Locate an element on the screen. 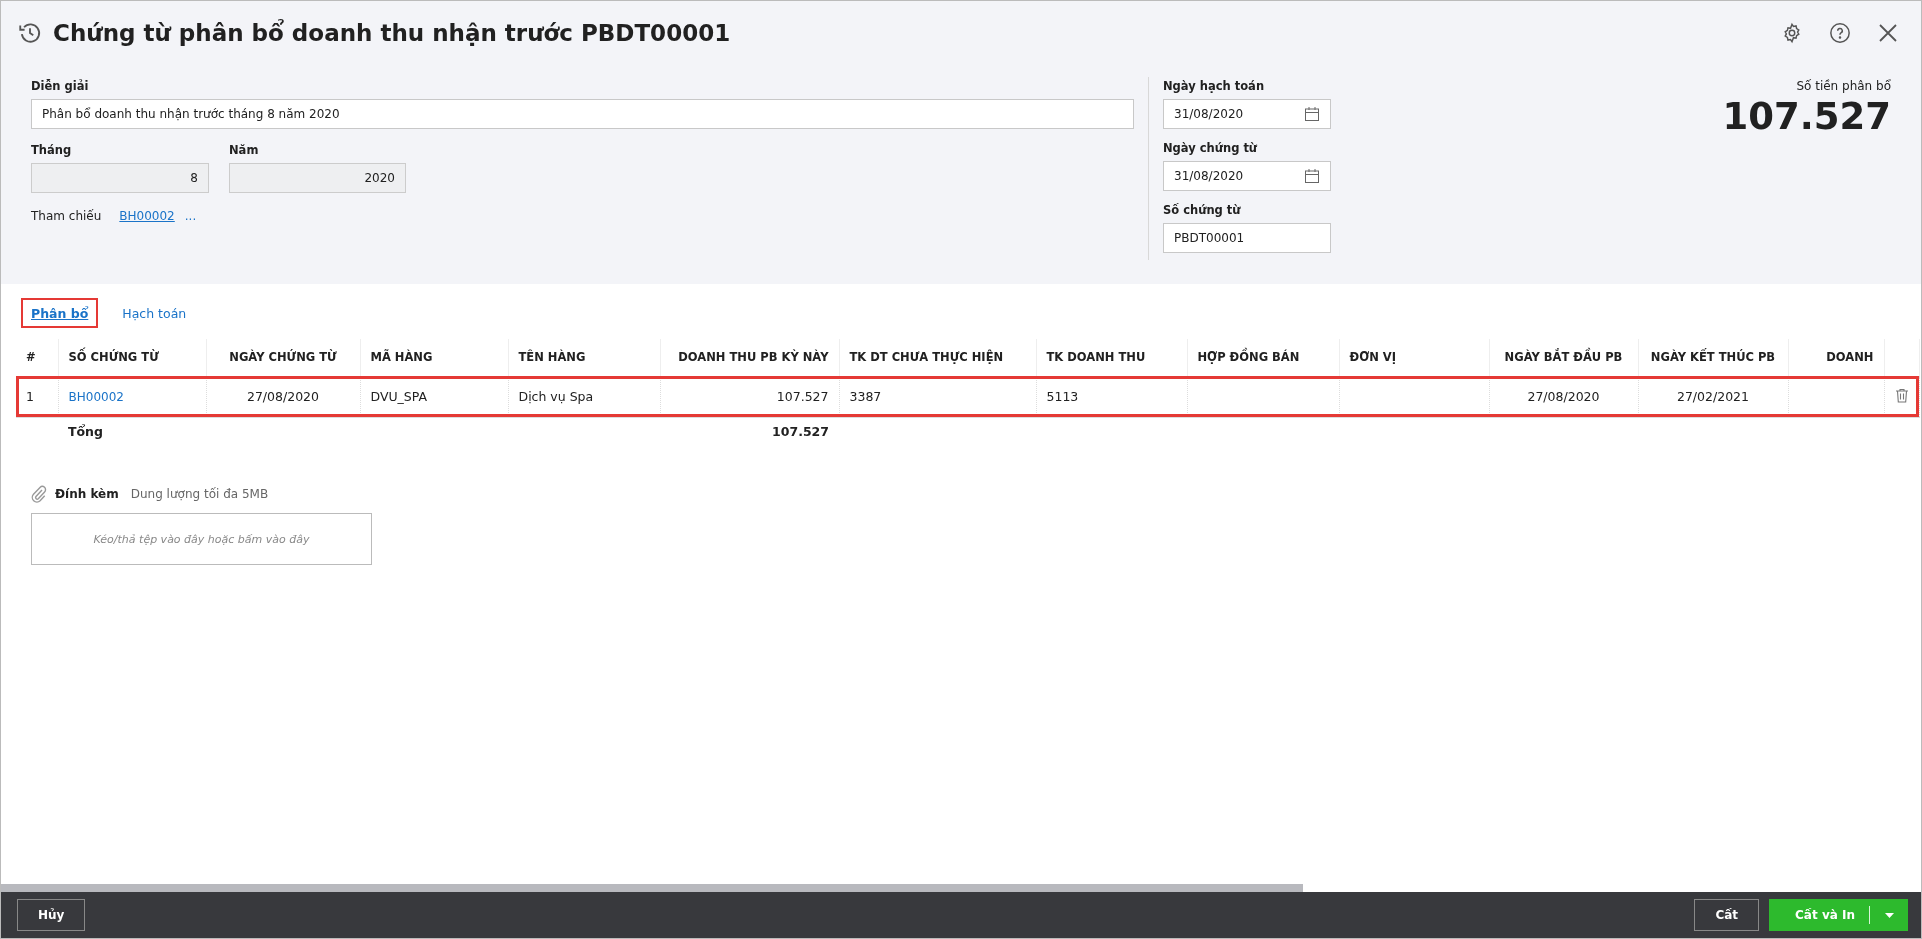  total-label: Tổng is located at coordinates (85, 431).